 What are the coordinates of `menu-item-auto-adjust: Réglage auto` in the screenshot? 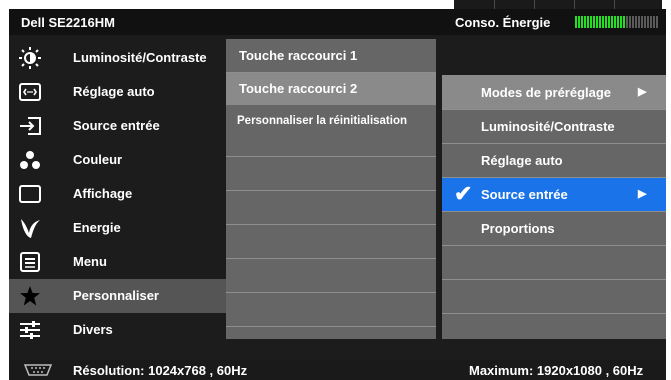 It's located at (117, 92).